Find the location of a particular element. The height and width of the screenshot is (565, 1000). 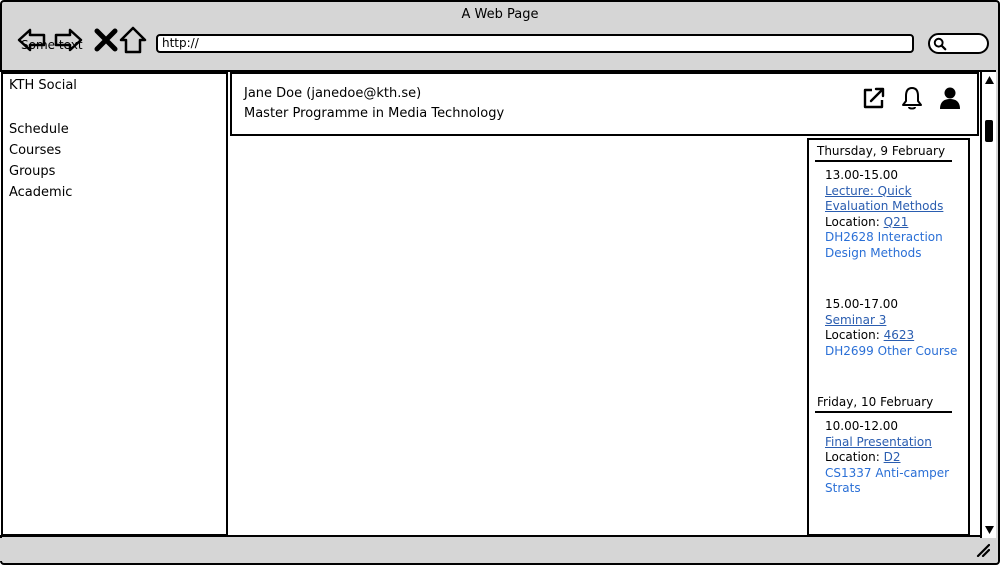

sidebar-item-groups: Groups is located at coordinates (114, 171).